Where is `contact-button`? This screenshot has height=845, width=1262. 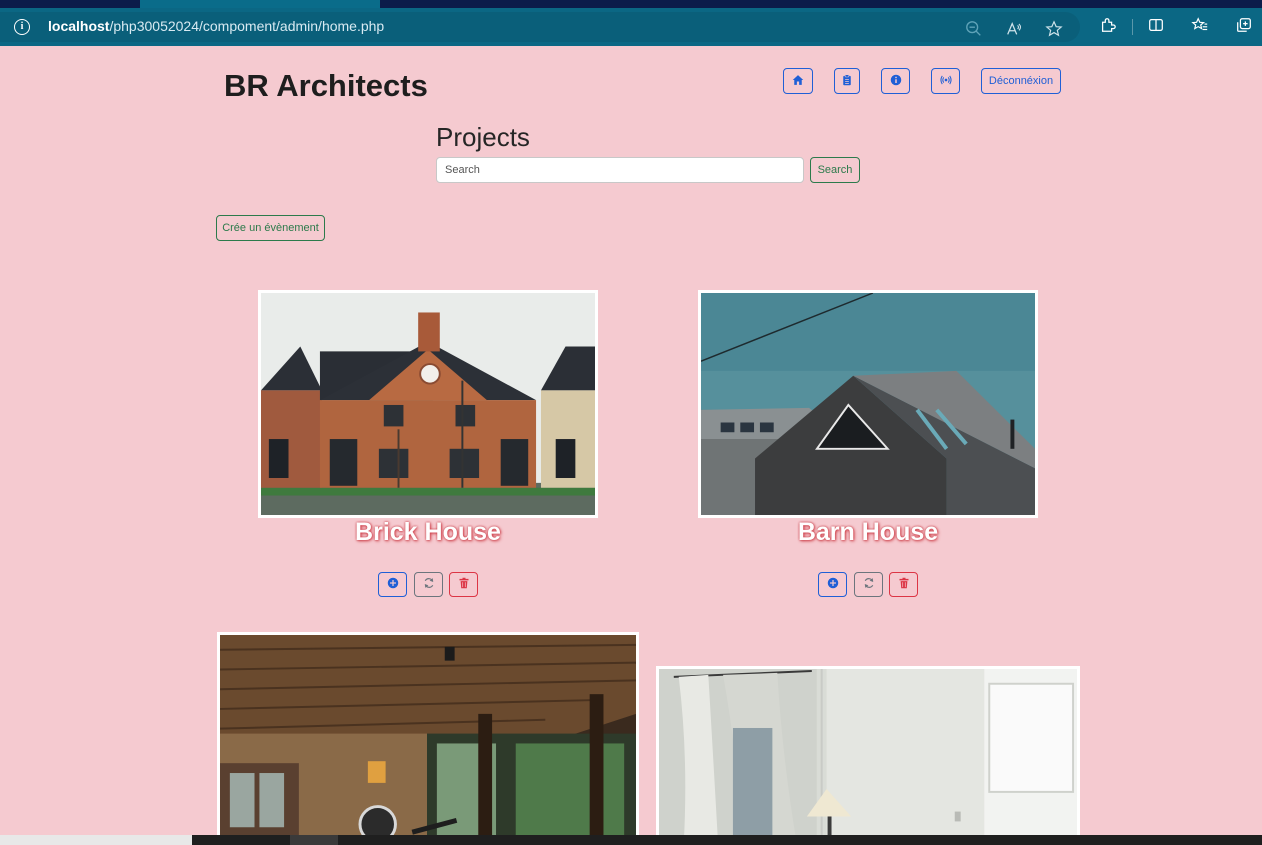 contact-button is located at coordinates (945, 81).